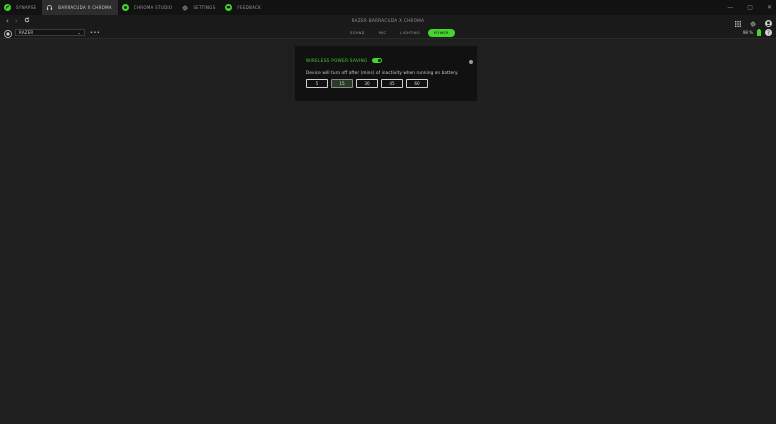 This screenshot has height=424, width=776. Describe the element at coordinates (204, 7) in the screenshot. I see `tab-label: SETTINGS` at that location.